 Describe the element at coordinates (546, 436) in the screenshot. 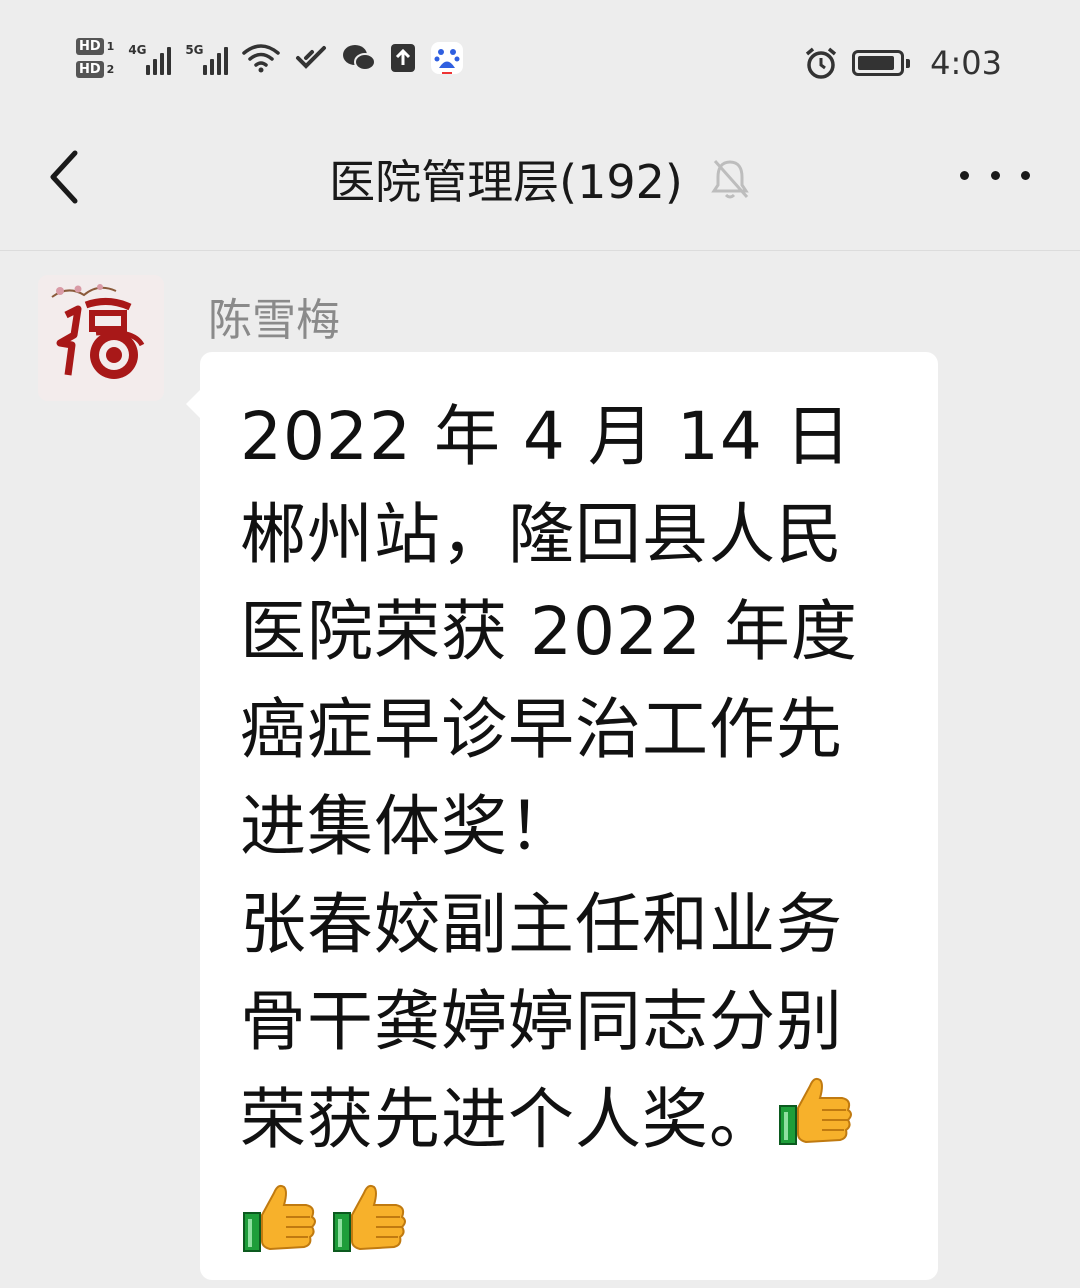

I see `message-line: 2022 年 4 月 14 日` at that location.